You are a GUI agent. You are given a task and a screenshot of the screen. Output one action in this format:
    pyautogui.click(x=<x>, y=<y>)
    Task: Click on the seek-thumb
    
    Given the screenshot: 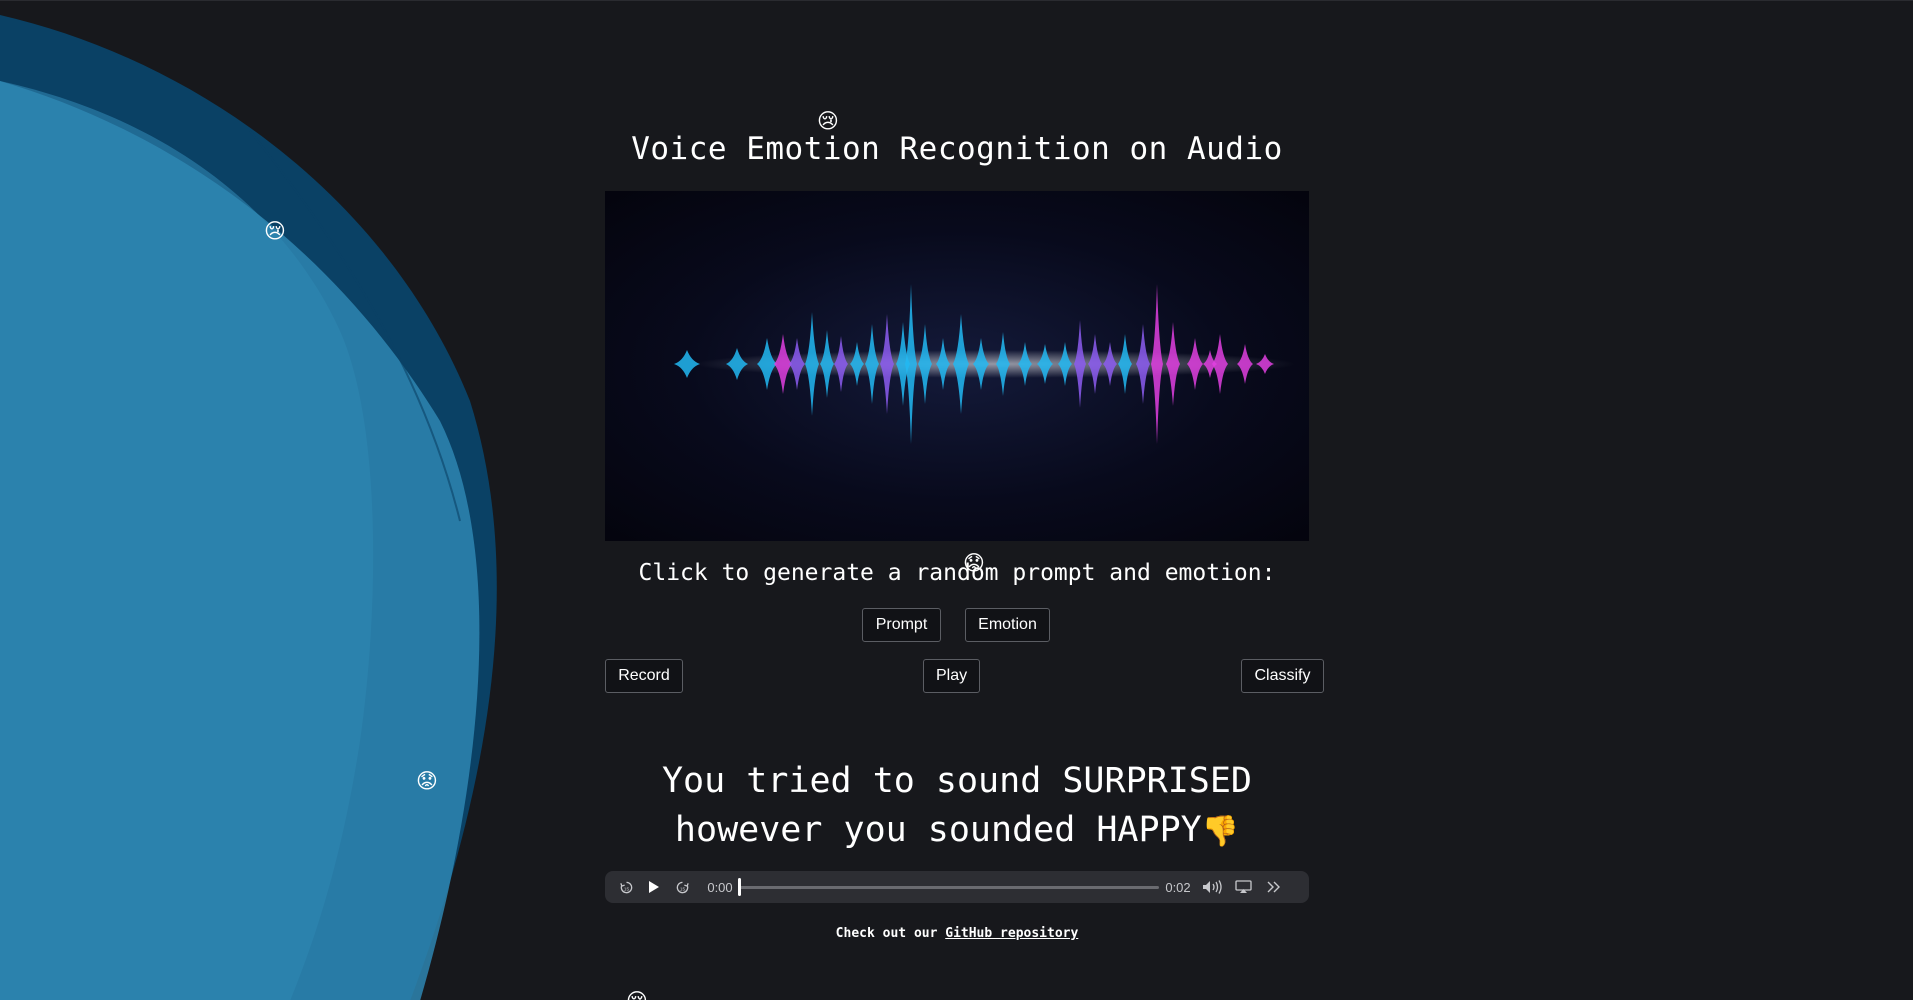 What is the action you would take?
    pyautogui.click(x=739, y=887)
    